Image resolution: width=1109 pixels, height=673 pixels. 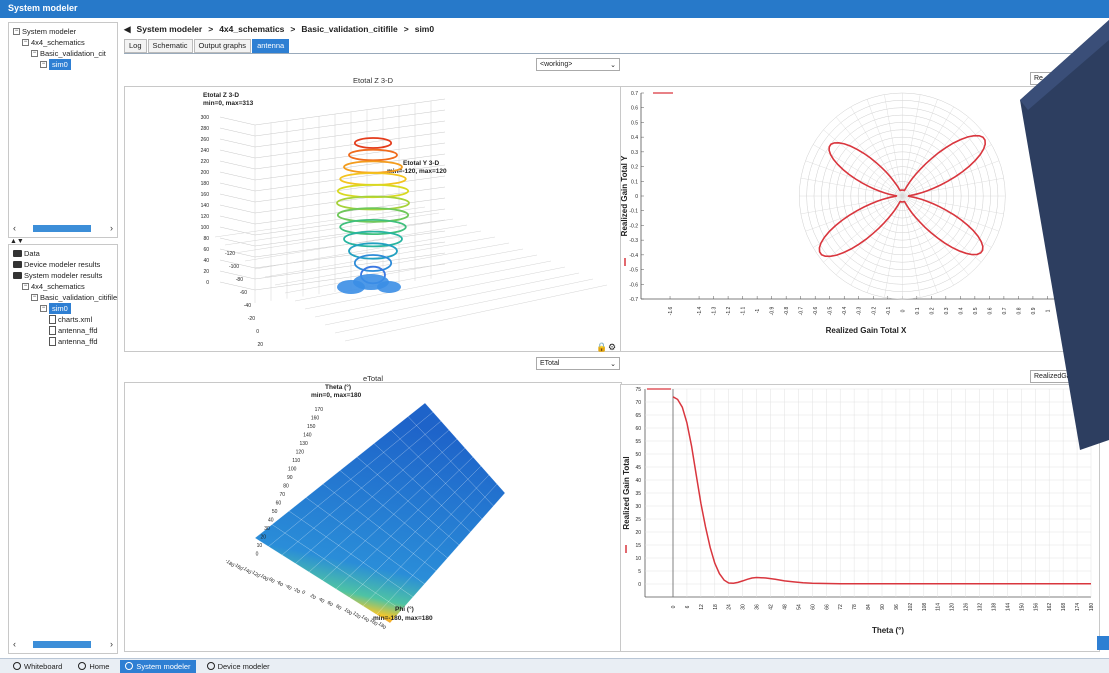 What do you see at coordinates (234, 267) in the screenshot?
I see `y-tick-label: -100` at bounding box center [234, 267].